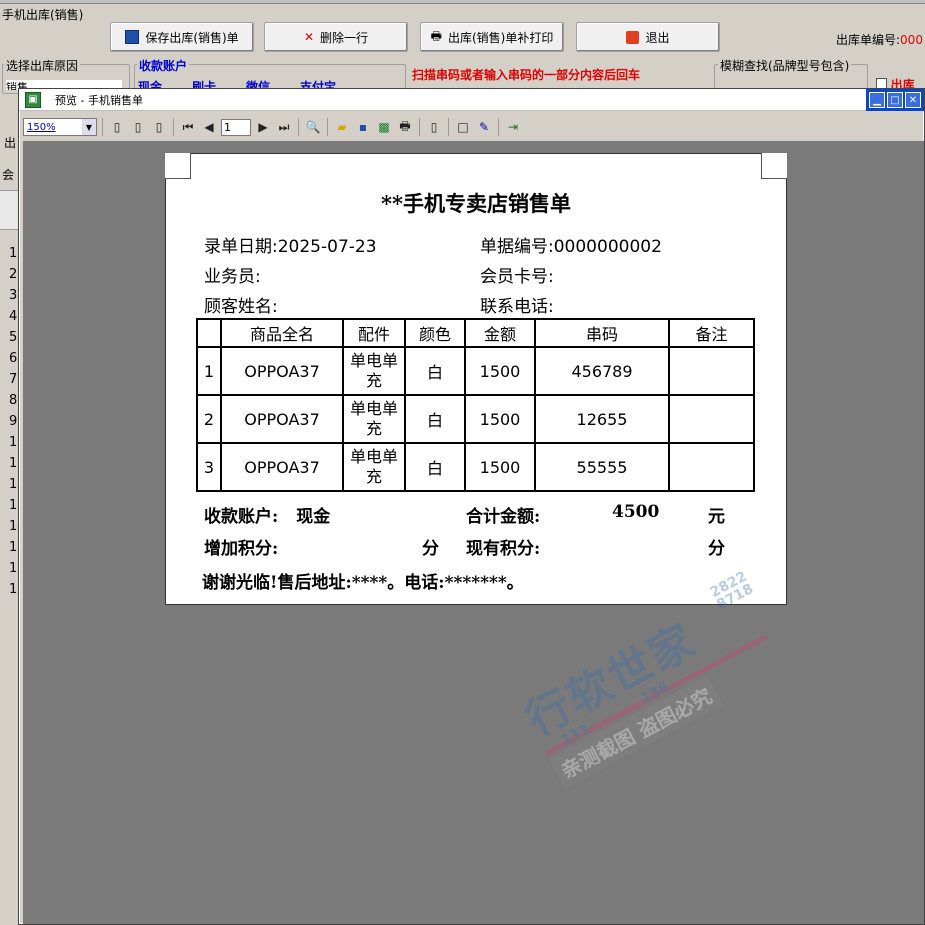  I want to click on preview-title: 预览 - 手机销售单, so click(99, 100).